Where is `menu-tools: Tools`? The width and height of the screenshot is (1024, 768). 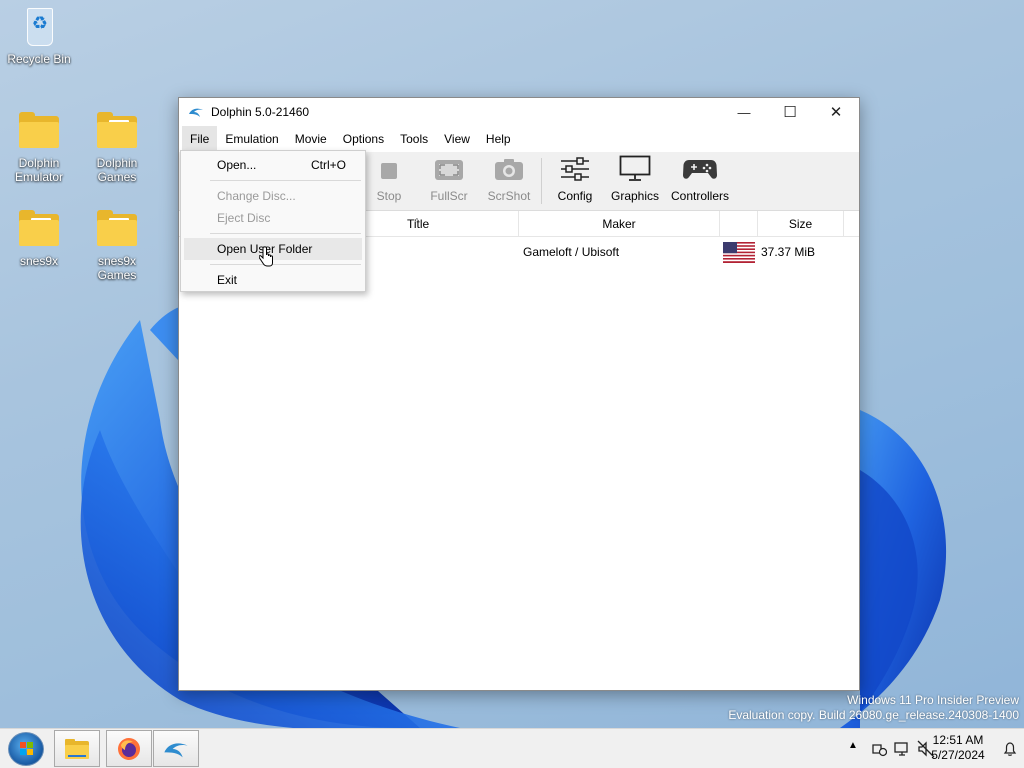 menu-tools: Tools is located at coordinates (414, 139).